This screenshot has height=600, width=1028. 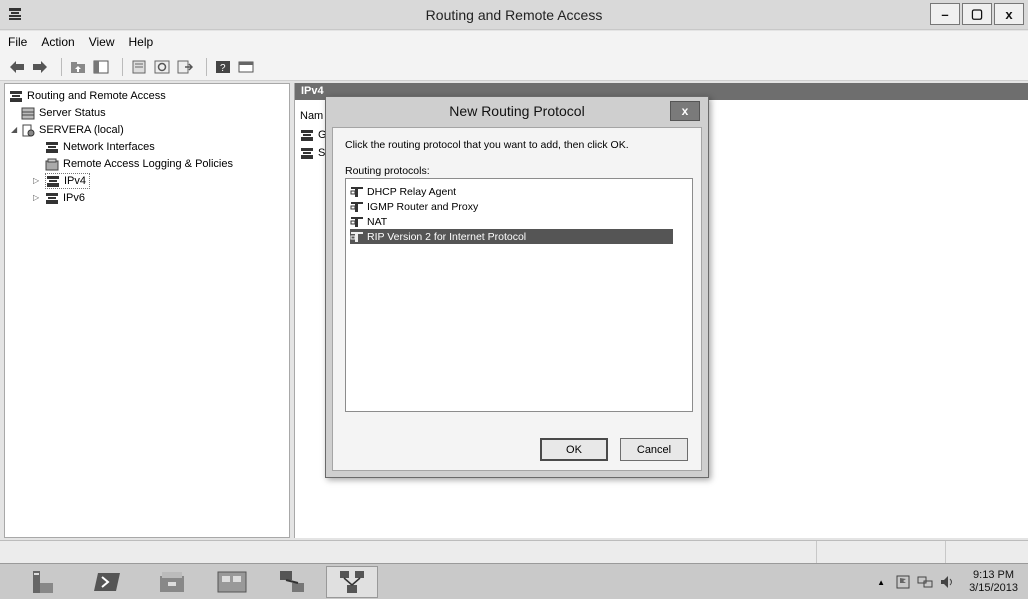 What do you see at coordinates (28, 130) in the screenshot?
I see `server-icon` at bounding box center [28, 130].